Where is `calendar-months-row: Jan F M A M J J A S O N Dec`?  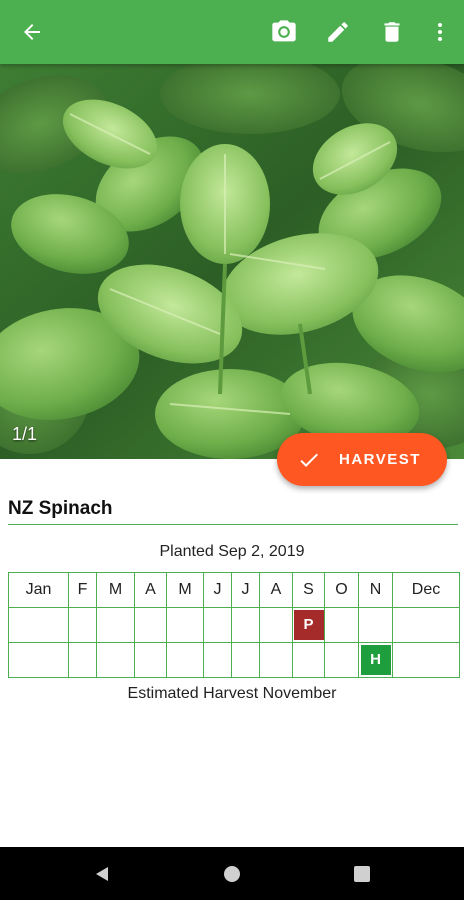 calendar-months-row: Jan F M A M J J A S O N Dec is located at coordinates (234, 590).